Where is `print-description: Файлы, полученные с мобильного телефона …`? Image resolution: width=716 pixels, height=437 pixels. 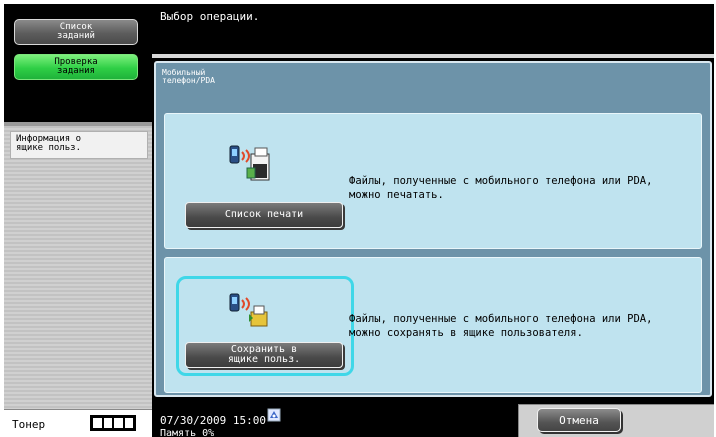 print-description: Файлы, полученные с мобильного телефона … is located at coordinates (501, 188).